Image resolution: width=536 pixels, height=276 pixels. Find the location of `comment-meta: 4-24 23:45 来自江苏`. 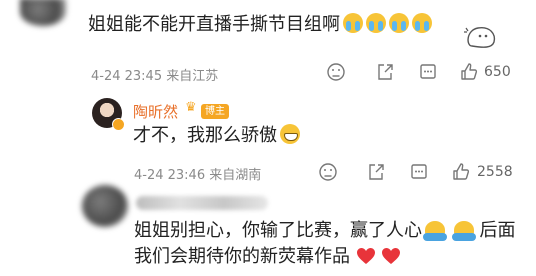

comment-meta: 4-24 23:45 来自江苏 is located at coordinates (155, 76).